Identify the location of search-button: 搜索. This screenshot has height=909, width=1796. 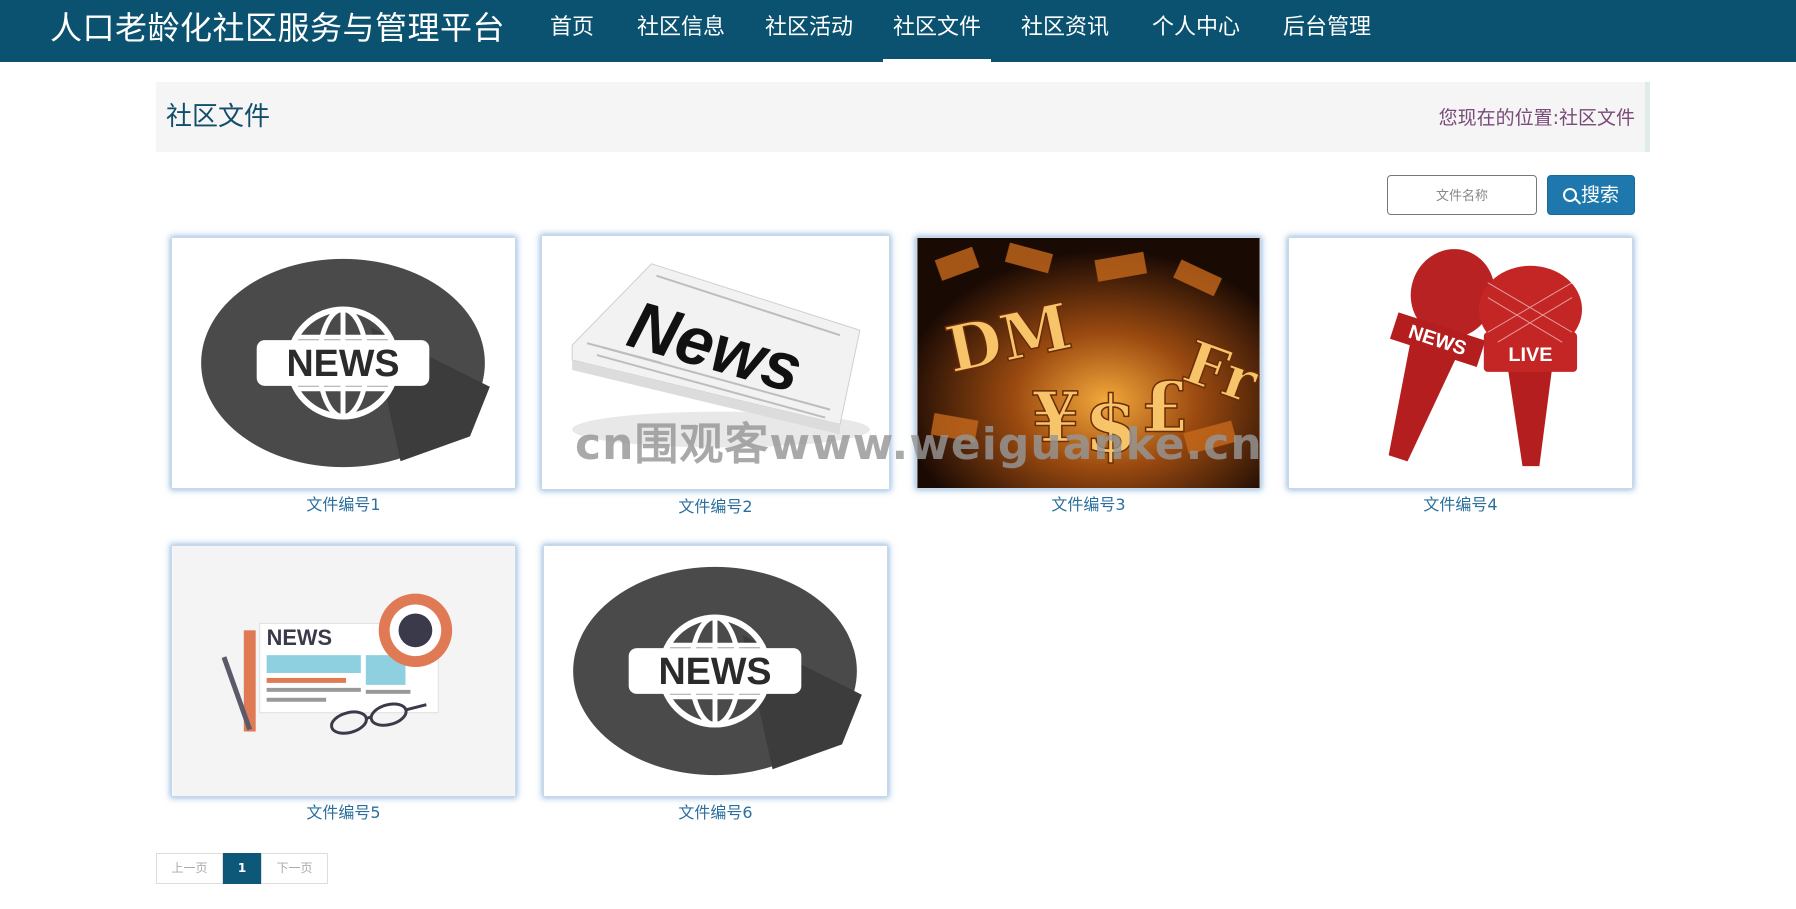
(1591, 195).